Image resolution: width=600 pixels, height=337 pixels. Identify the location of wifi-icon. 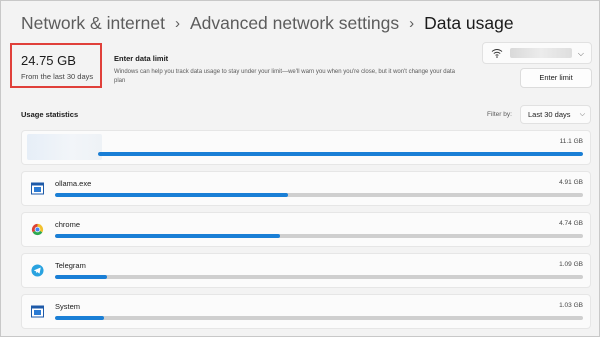
(497, 53).